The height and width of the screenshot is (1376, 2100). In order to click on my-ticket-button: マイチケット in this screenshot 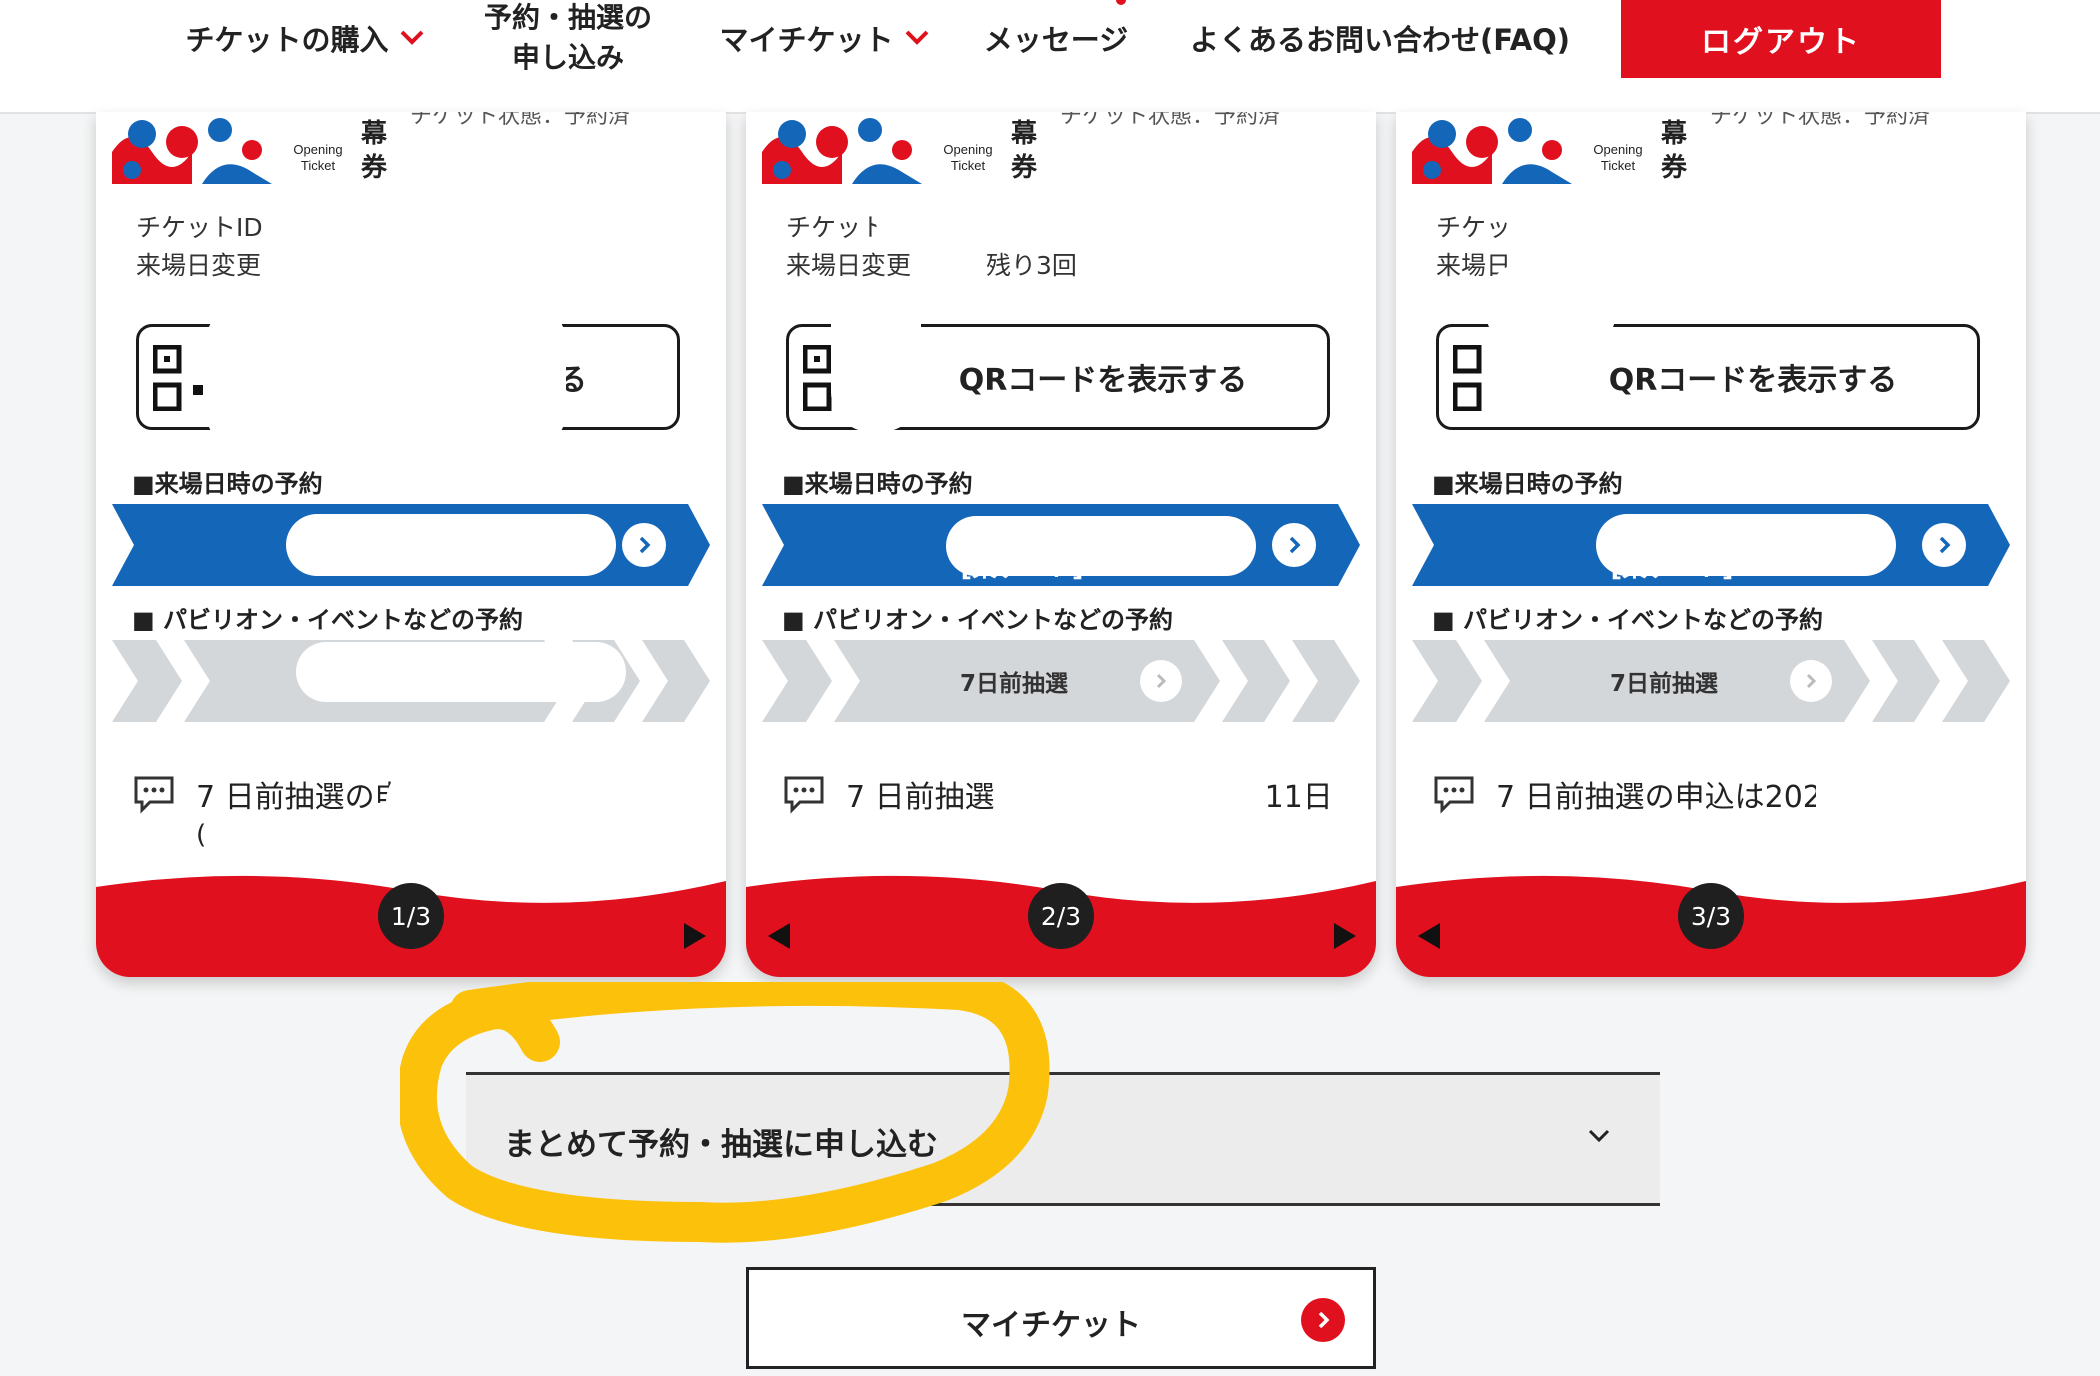, I will do `click(1061, 1318)`.